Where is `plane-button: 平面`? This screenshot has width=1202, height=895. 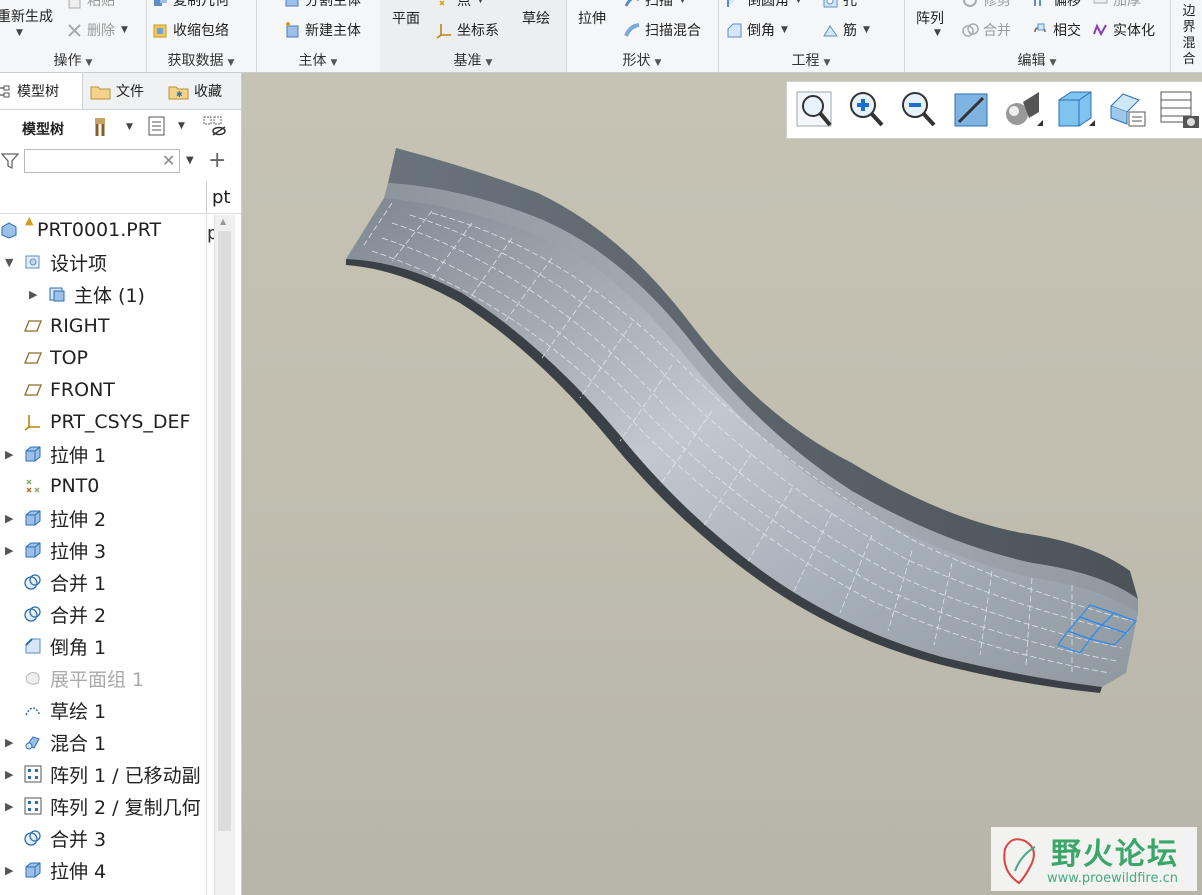 plane-button: 平面 is located at coordinates (406, 18).